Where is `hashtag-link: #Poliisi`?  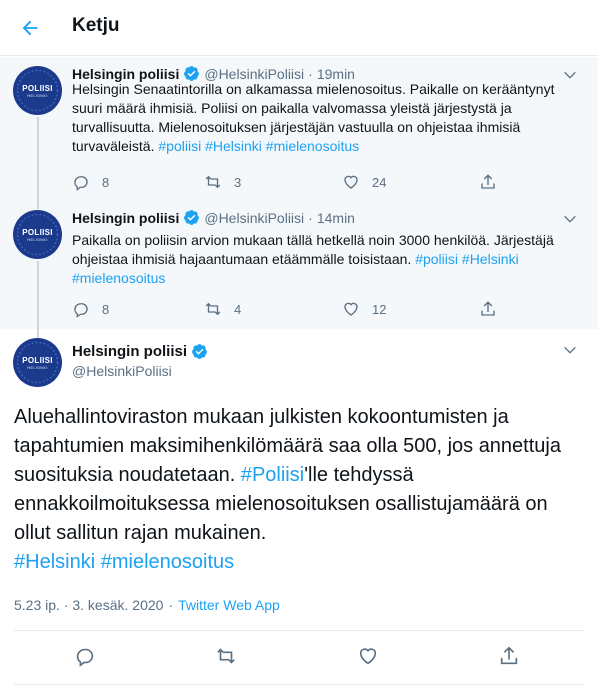
hashtag-link: #Poliisi is located at coordinates (272, 475).